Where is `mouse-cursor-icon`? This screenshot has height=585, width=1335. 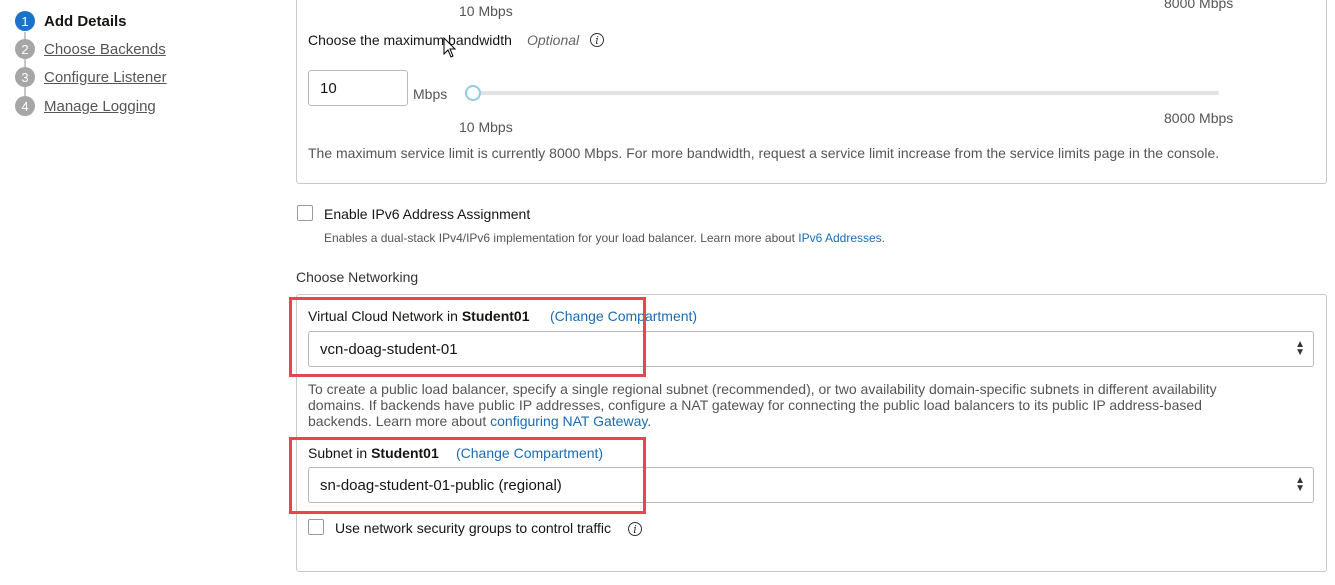 mouse-cursor-icon is located at coordinates (450, 47).